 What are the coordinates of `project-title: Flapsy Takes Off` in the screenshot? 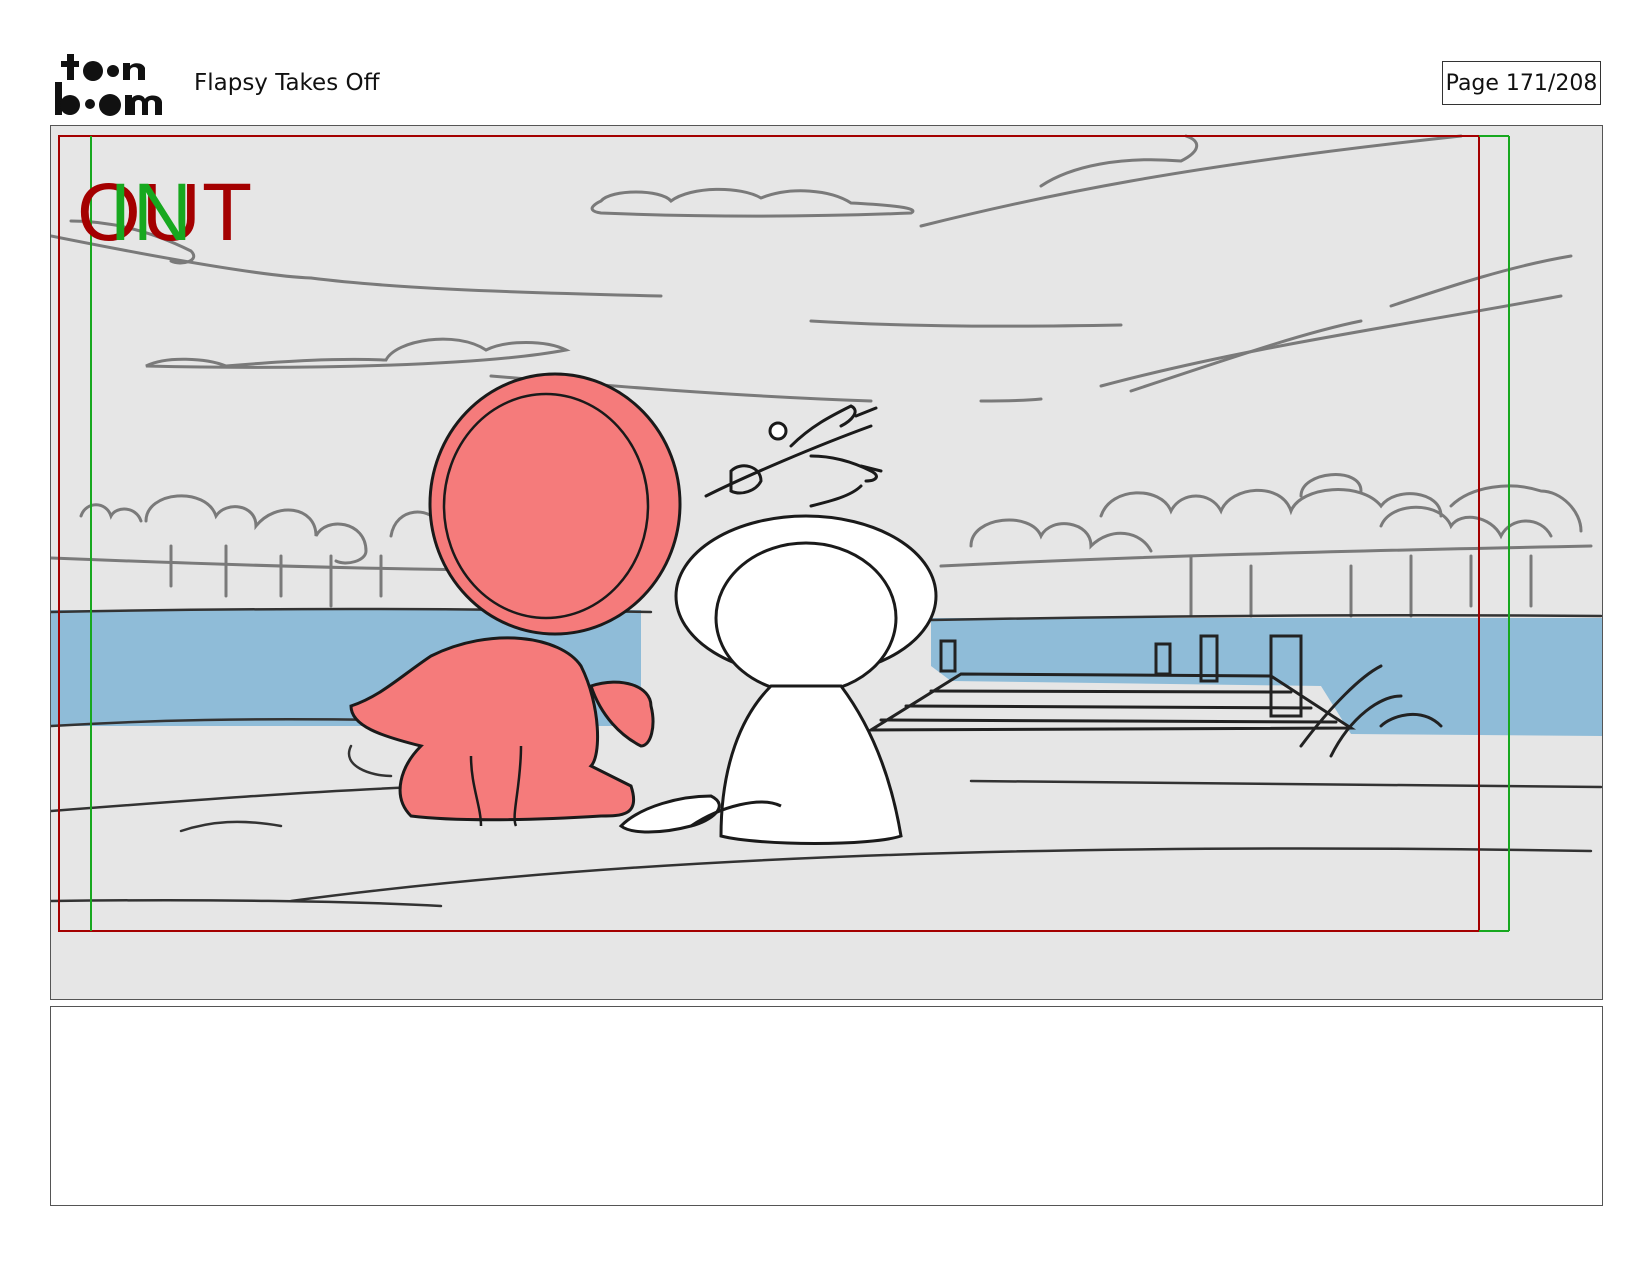 It's located at (287, 83).